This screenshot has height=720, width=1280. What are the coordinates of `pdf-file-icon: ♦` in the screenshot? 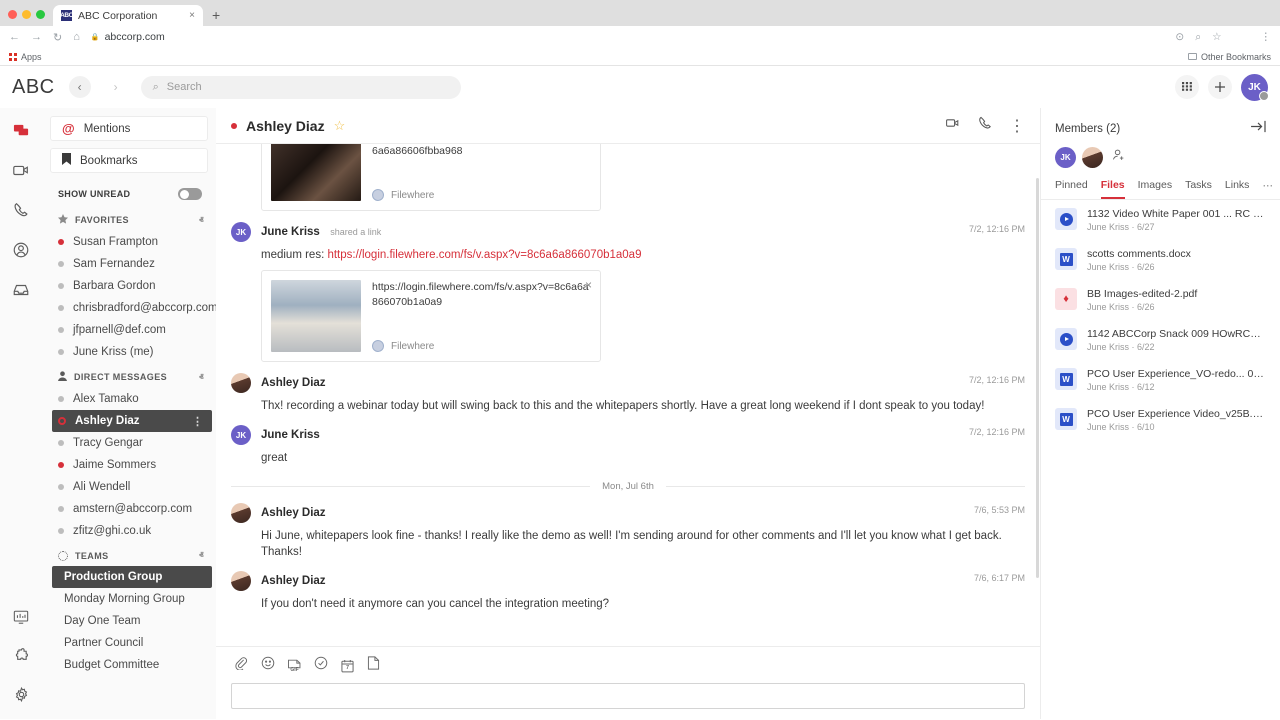 It's located at (1066, 299).